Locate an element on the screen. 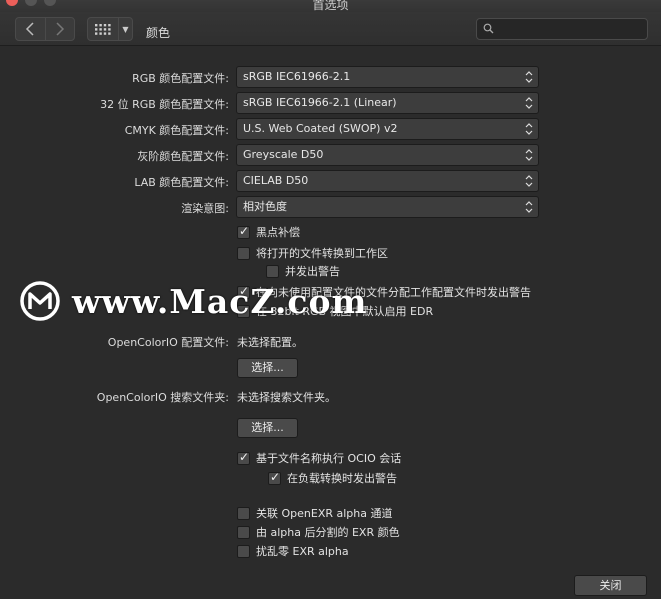 The image size is (661, 599). ocio-config-label: OpenColorIO 配置文件: is located at coordinates (168, 342).